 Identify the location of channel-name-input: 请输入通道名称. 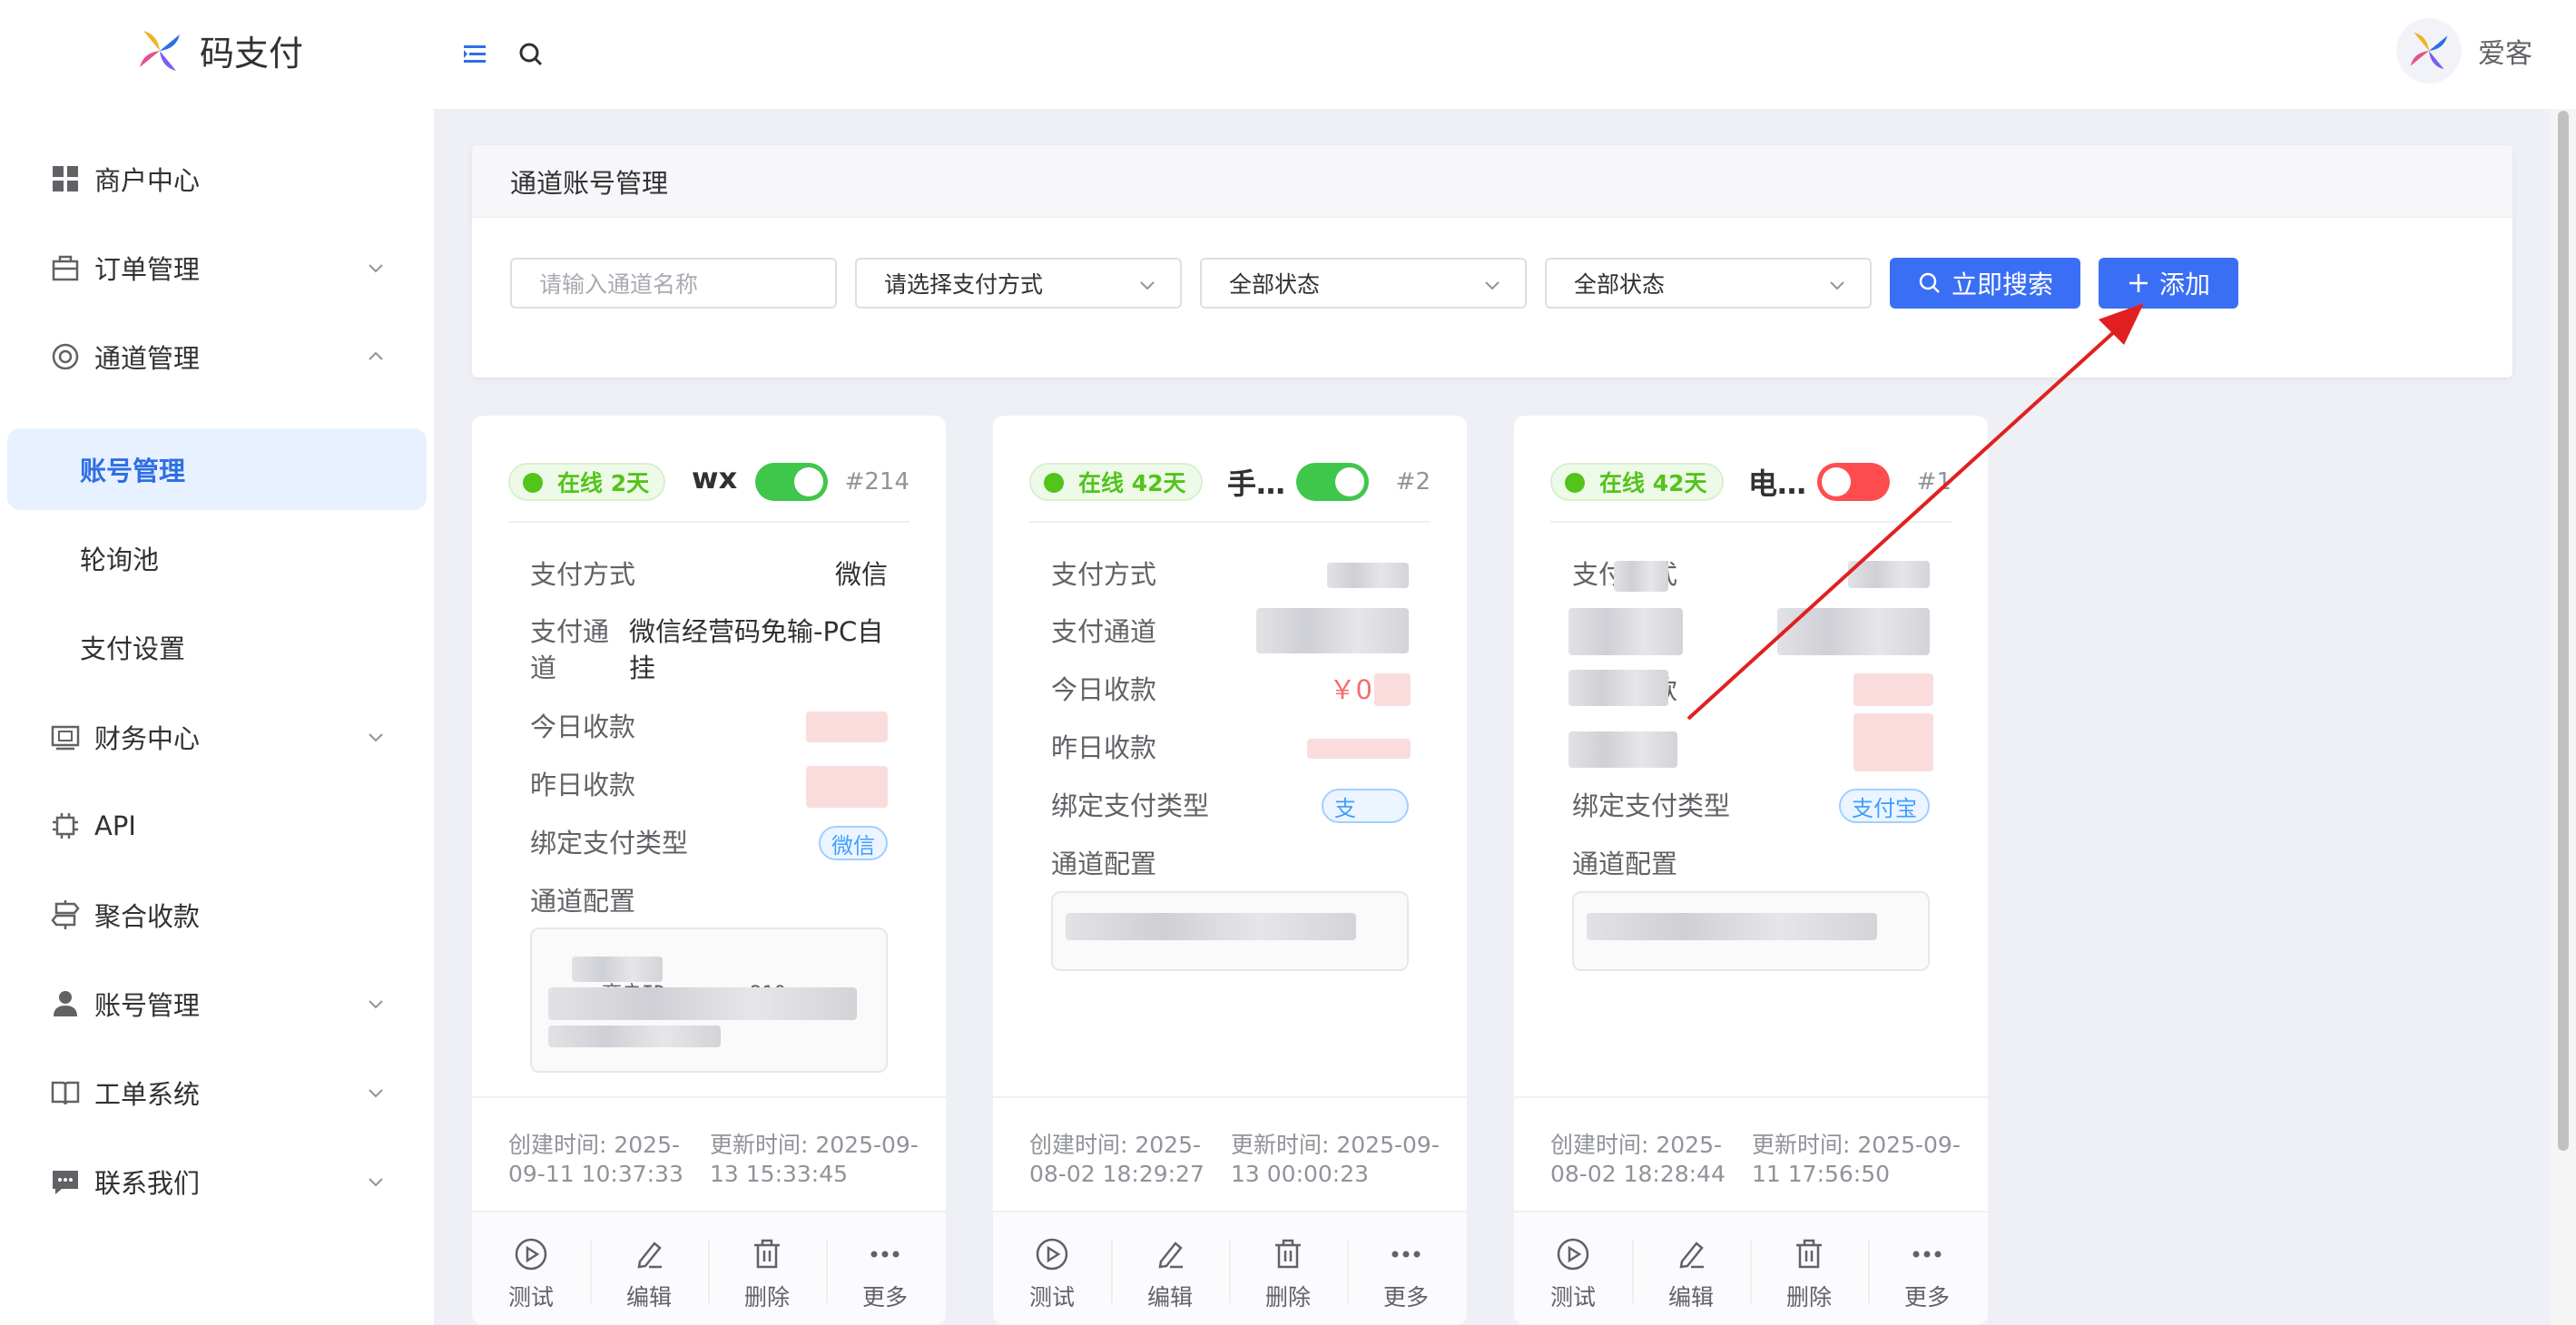
(673, 283).